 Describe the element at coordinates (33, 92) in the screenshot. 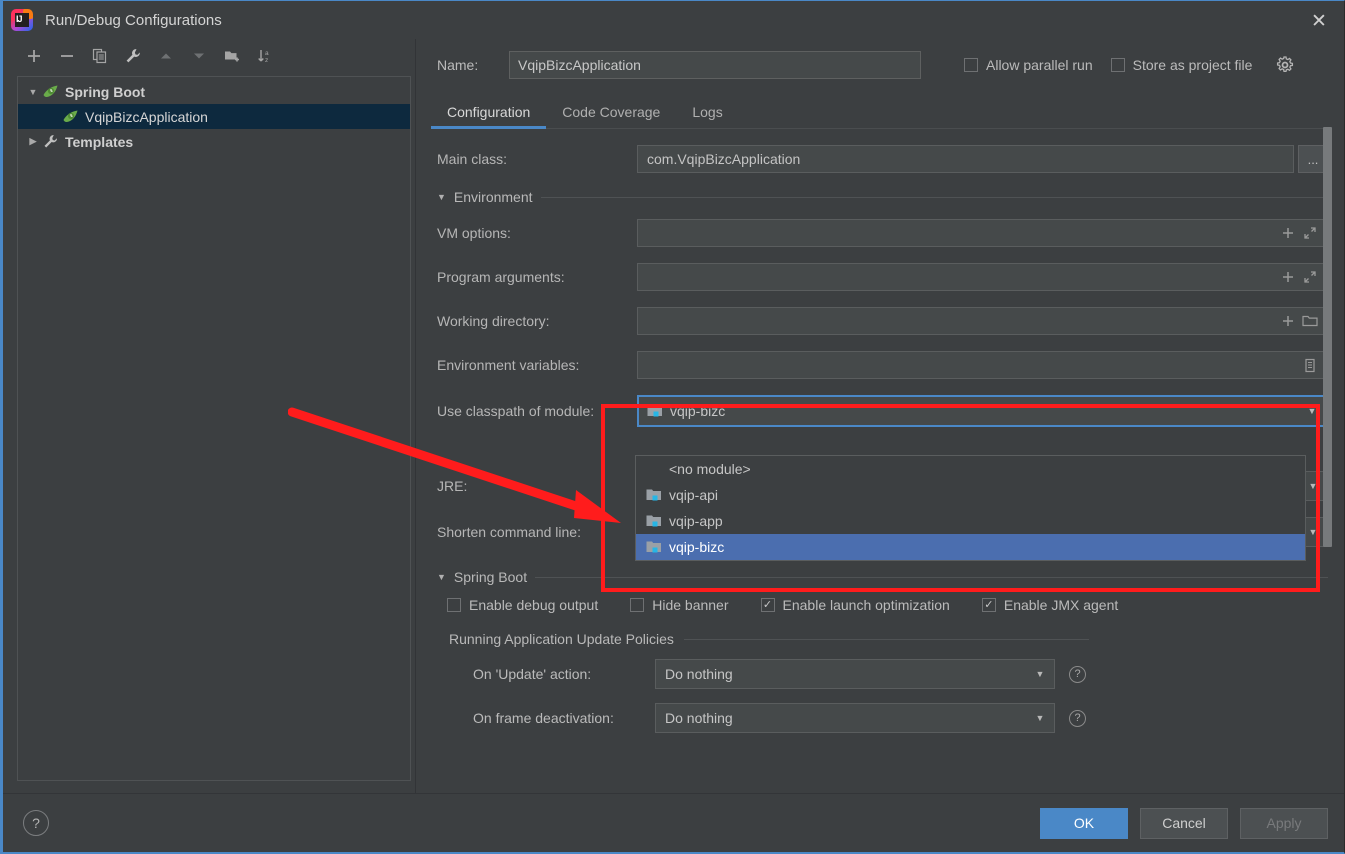

I see `expand-collapse-chevron-down-icon: ▼` at that location.